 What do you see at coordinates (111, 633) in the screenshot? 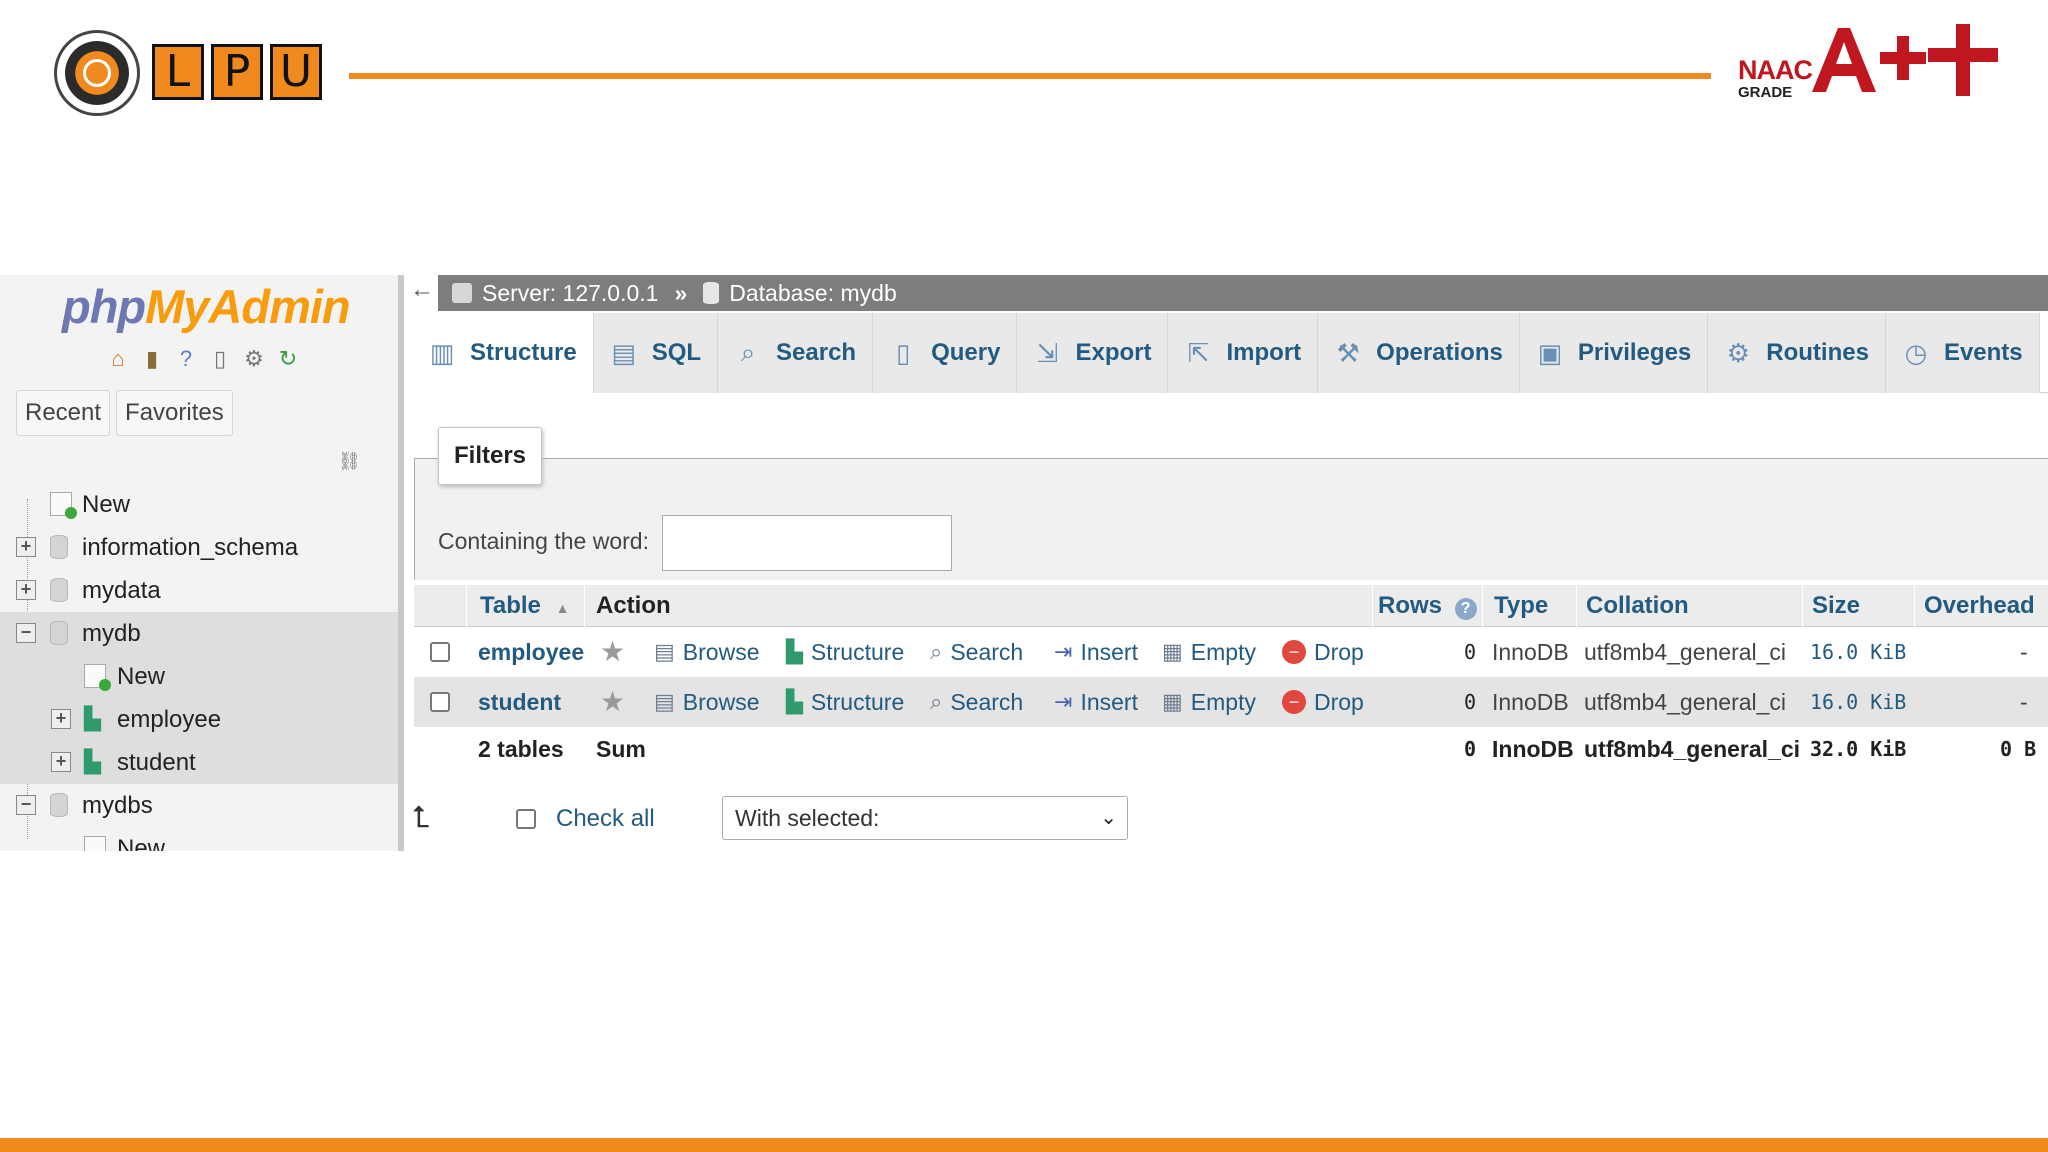
I see `tree-item-label: mydb` at bounding box center [111, 633].